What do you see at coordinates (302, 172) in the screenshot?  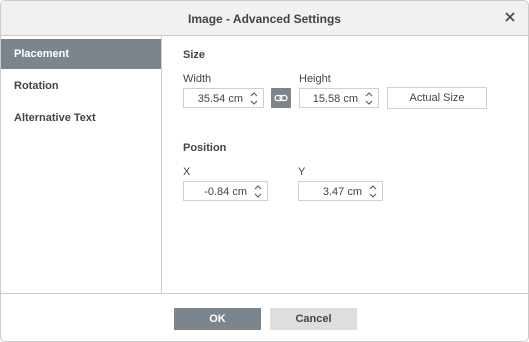 I see `y-label: Y` at bounding box center [302, 172].